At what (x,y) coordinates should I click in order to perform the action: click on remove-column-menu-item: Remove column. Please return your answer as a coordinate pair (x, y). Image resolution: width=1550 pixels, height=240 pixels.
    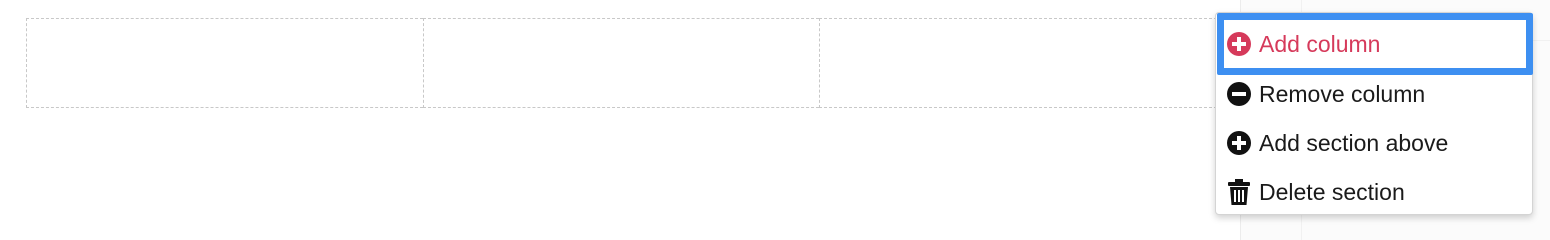
    Looking at the image, I should click on (1376, 94).